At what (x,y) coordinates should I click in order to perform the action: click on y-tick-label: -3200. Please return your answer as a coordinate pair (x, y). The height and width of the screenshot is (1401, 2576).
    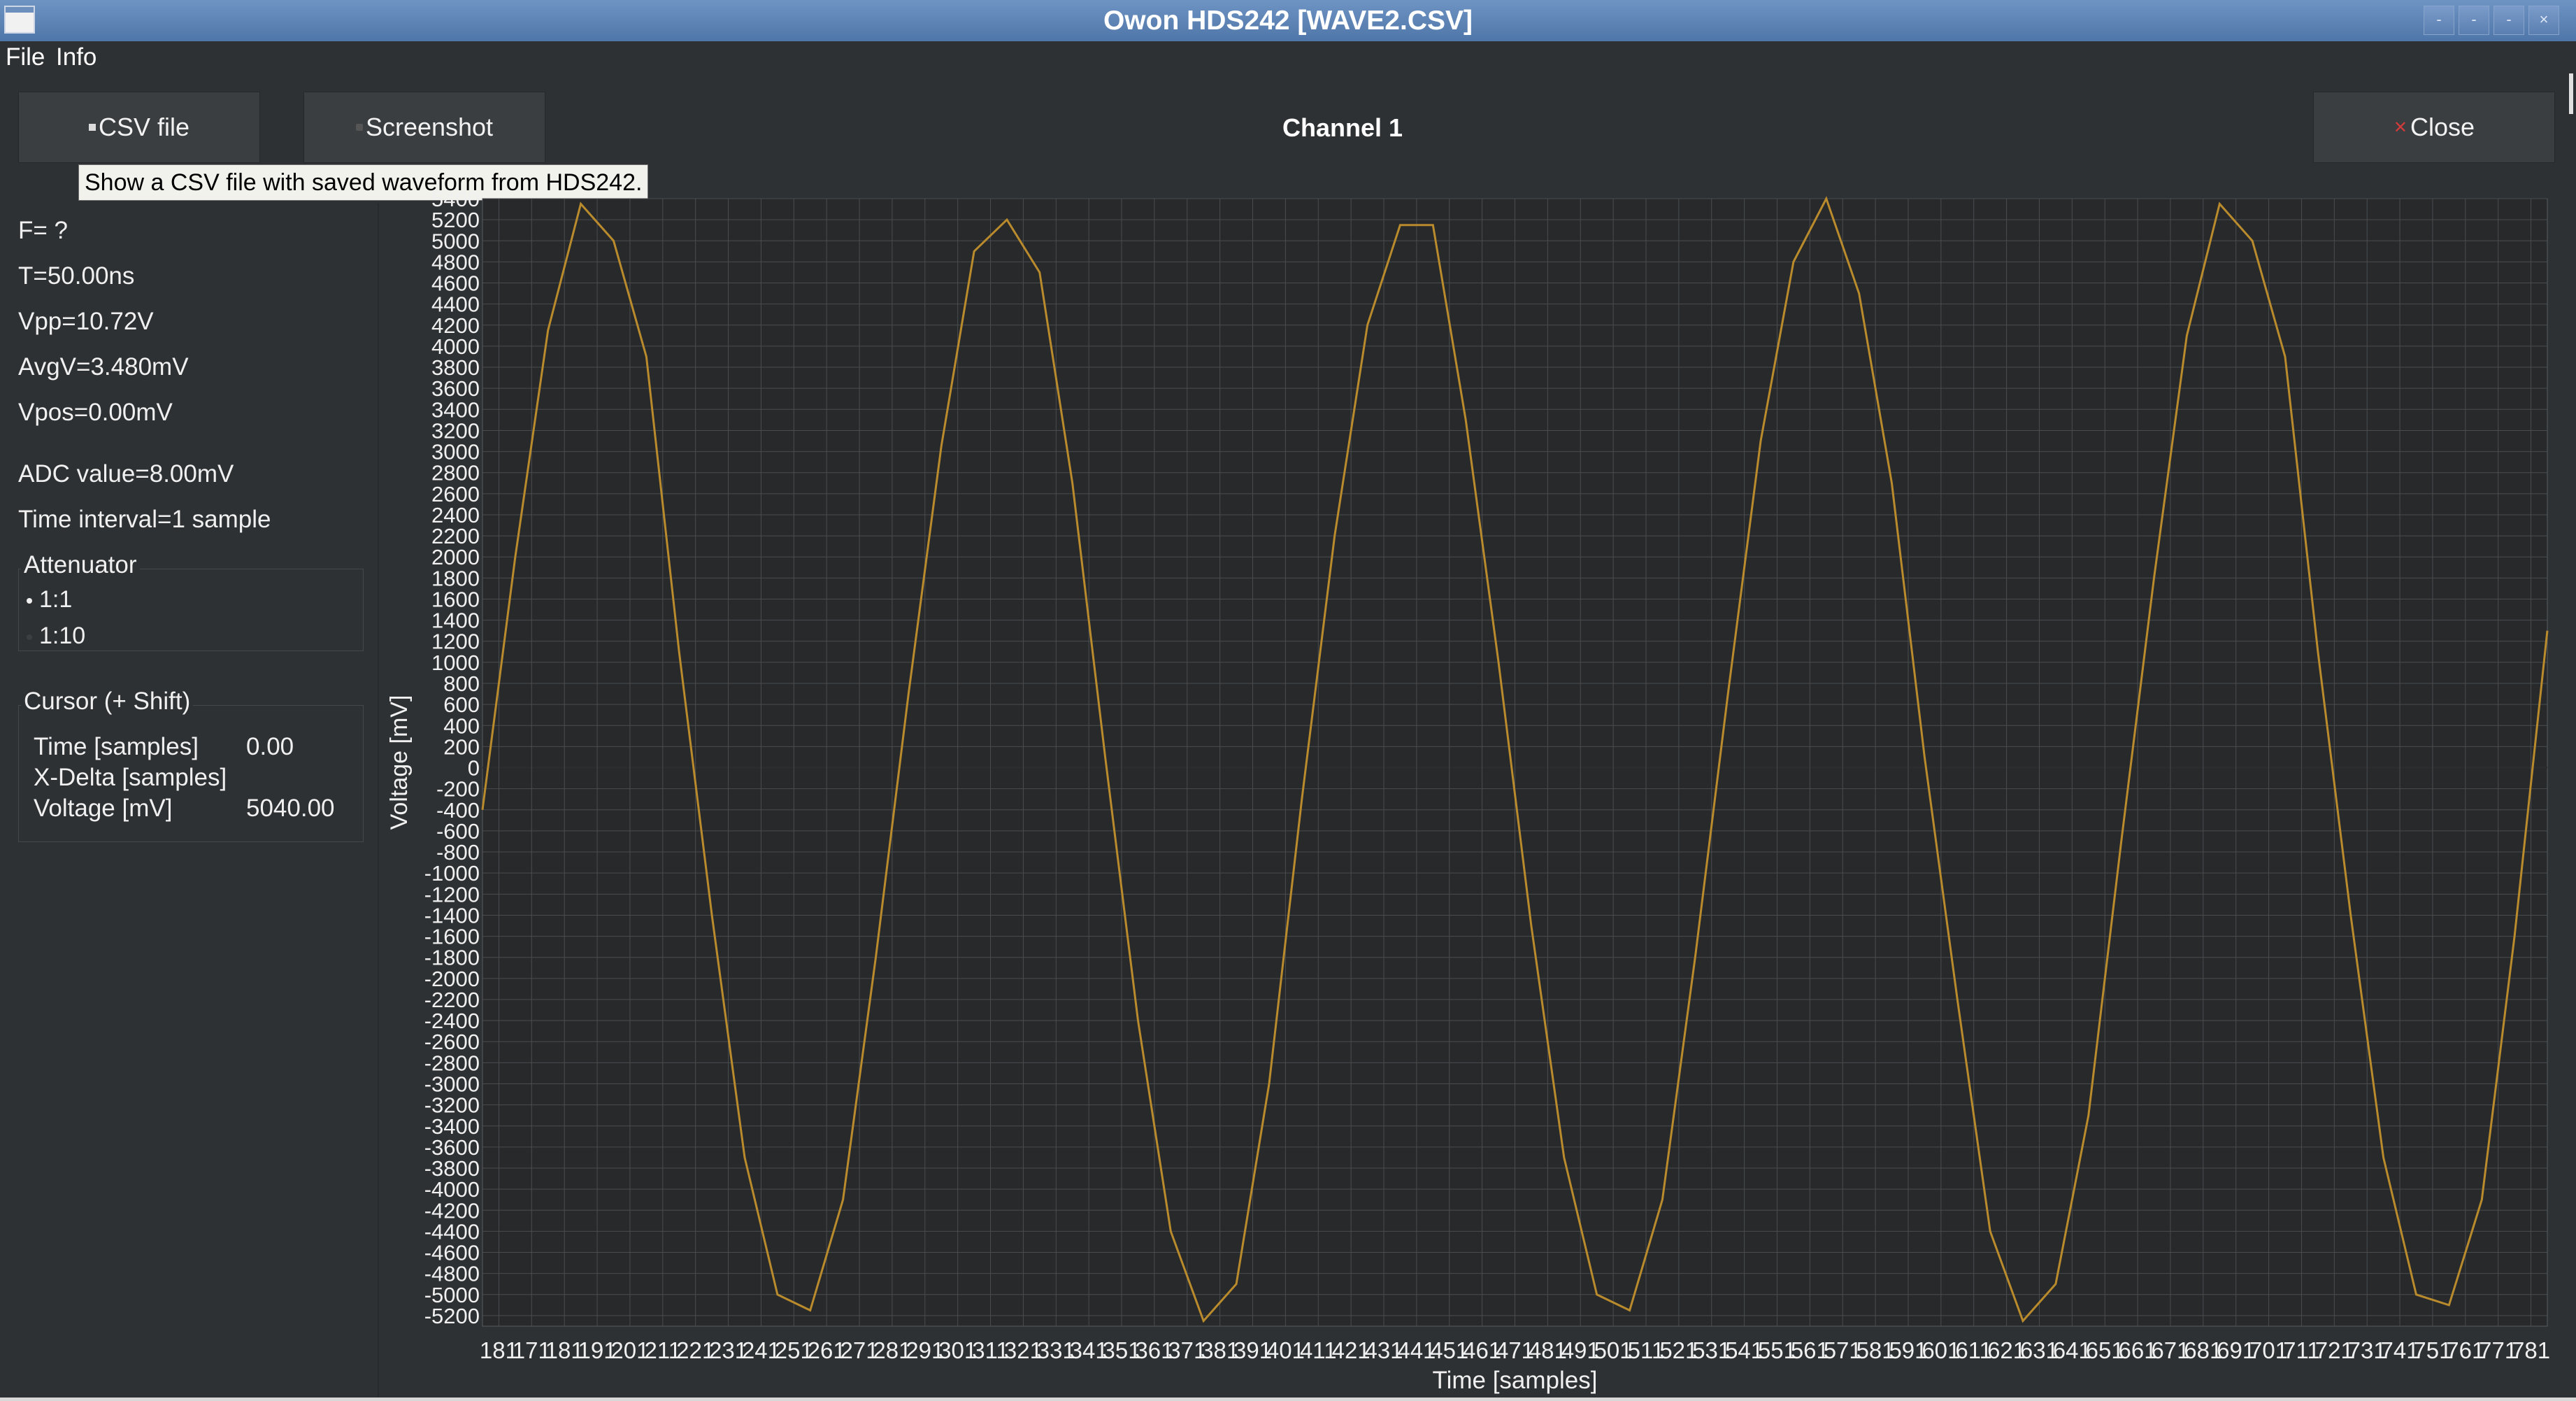
    Looking at the image, I should click on (452, 1105).